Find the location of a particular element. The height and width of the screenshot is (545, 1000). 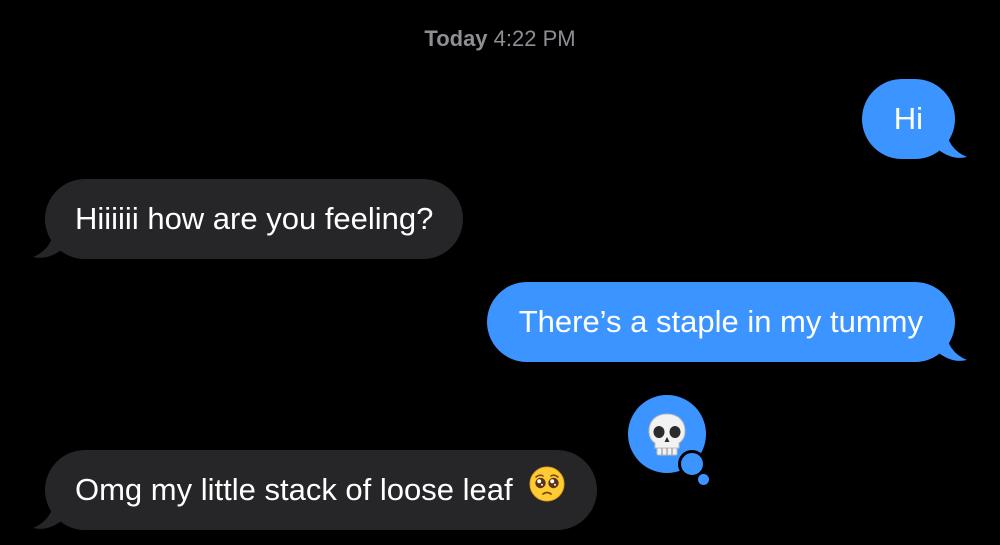

message-bubble-sent: Hi is located at coordinates (914, 119).